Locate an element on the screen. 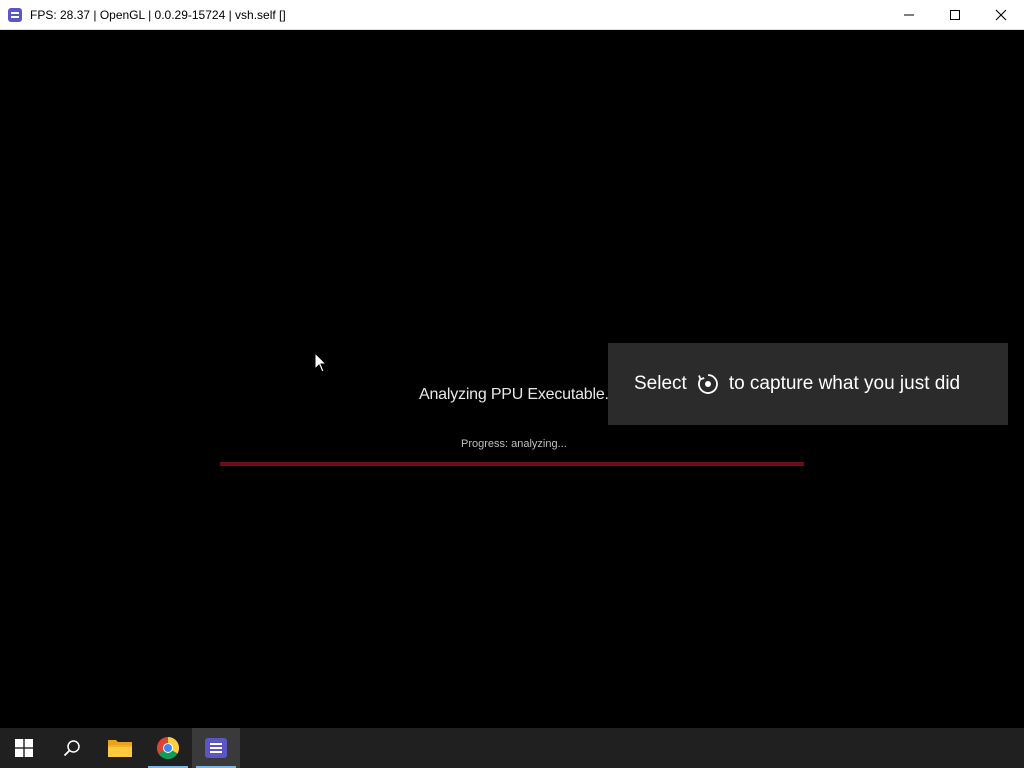 Image resolution: width=1024 pixels, height=768 pixels. windows-start-icon is located at coordinates (24, 748).